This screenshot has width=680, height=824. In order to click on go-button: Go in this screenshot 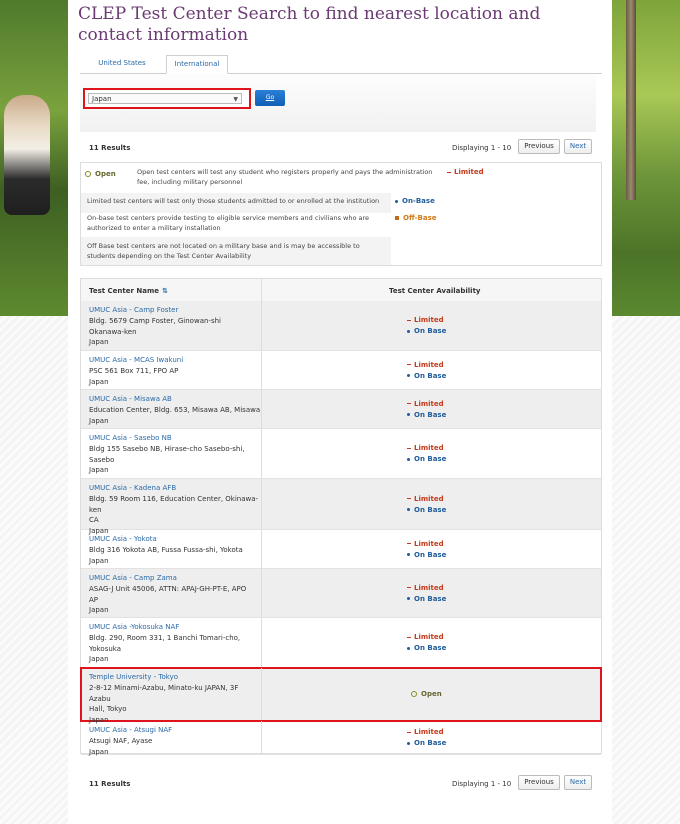, I will do `click(270, 98)`.